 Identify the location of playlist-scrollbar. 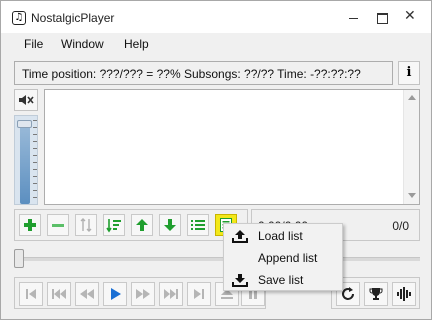
(411, 147).